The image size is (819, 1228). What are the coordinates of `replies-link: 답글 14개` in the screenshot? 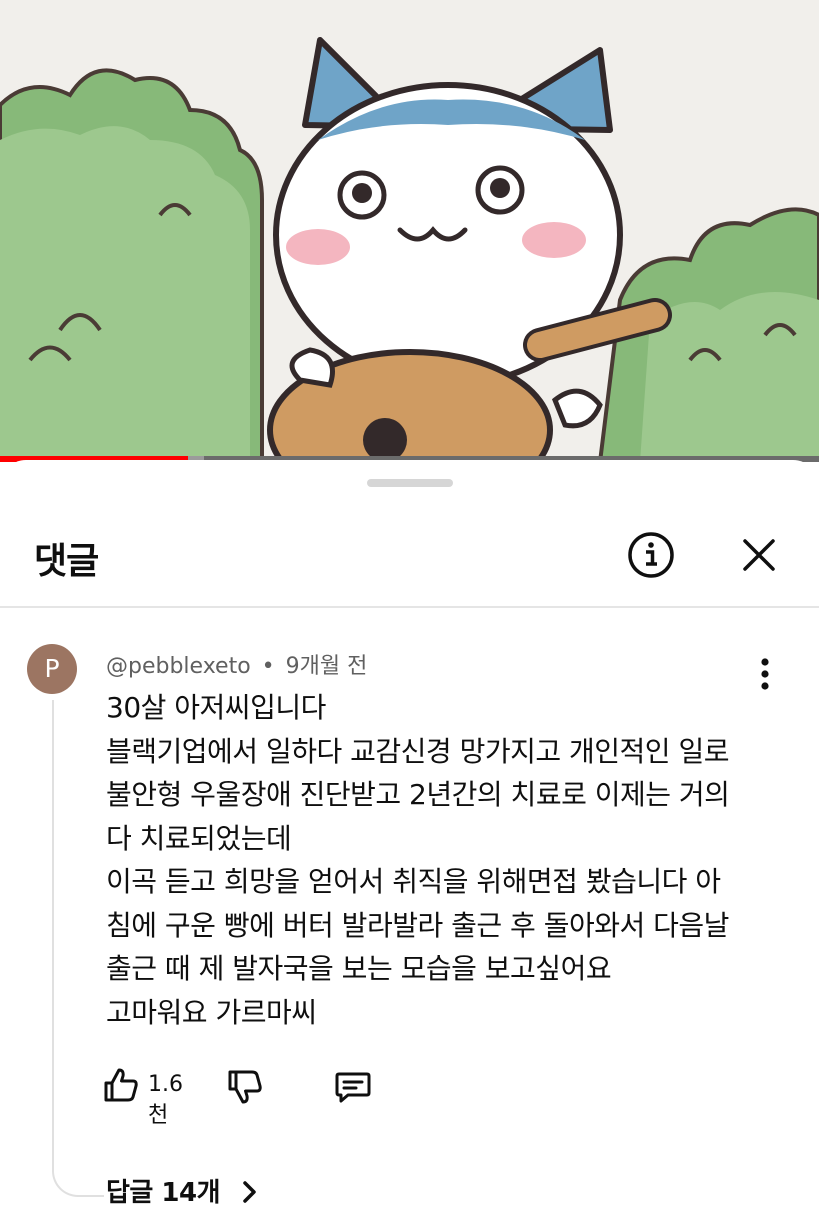 It's located at (163, 1190).